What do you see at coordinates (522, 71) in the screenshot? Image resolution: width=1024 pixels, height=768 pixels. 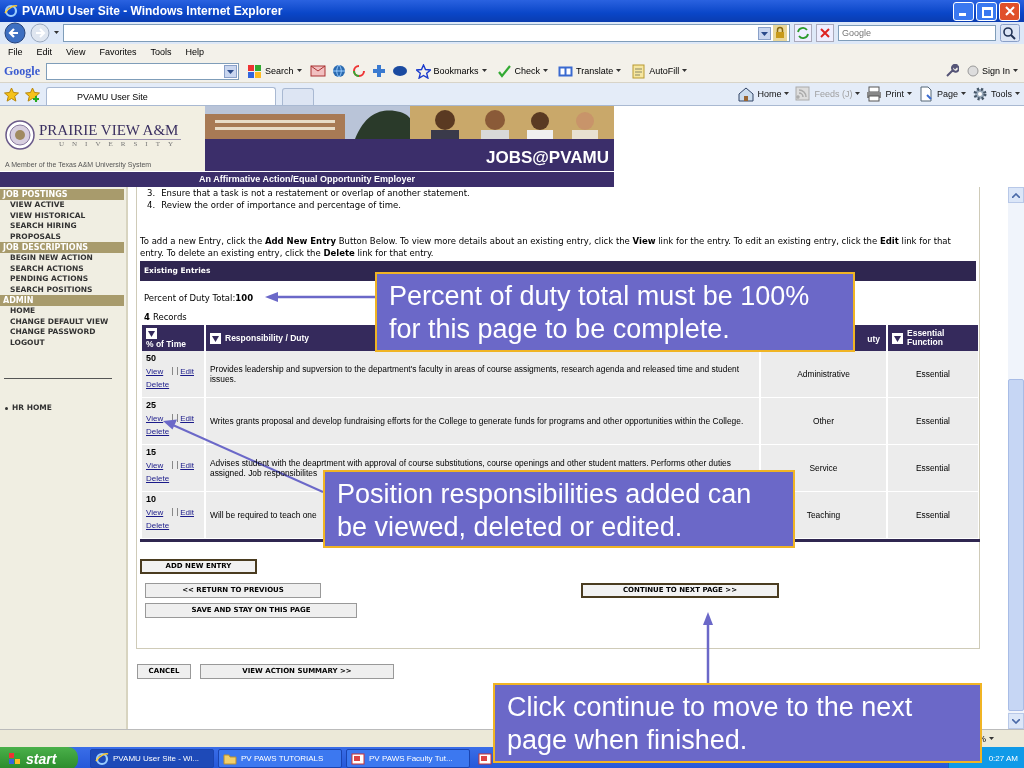 I see `toolbar-button: Check` at bounding box center [522, 71].